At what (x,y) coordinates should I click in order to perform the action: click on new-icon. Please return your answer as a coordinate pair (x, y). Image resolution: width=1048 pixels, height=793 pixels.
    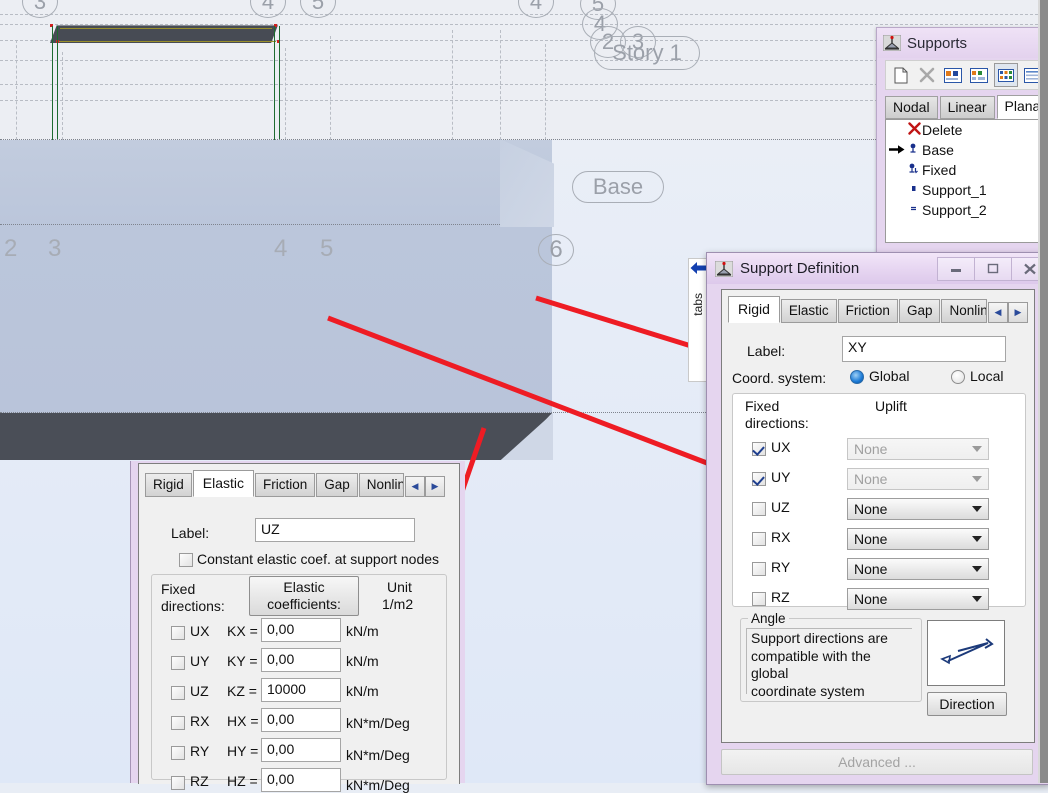
    Looking at the image, I should click on (901, 75).